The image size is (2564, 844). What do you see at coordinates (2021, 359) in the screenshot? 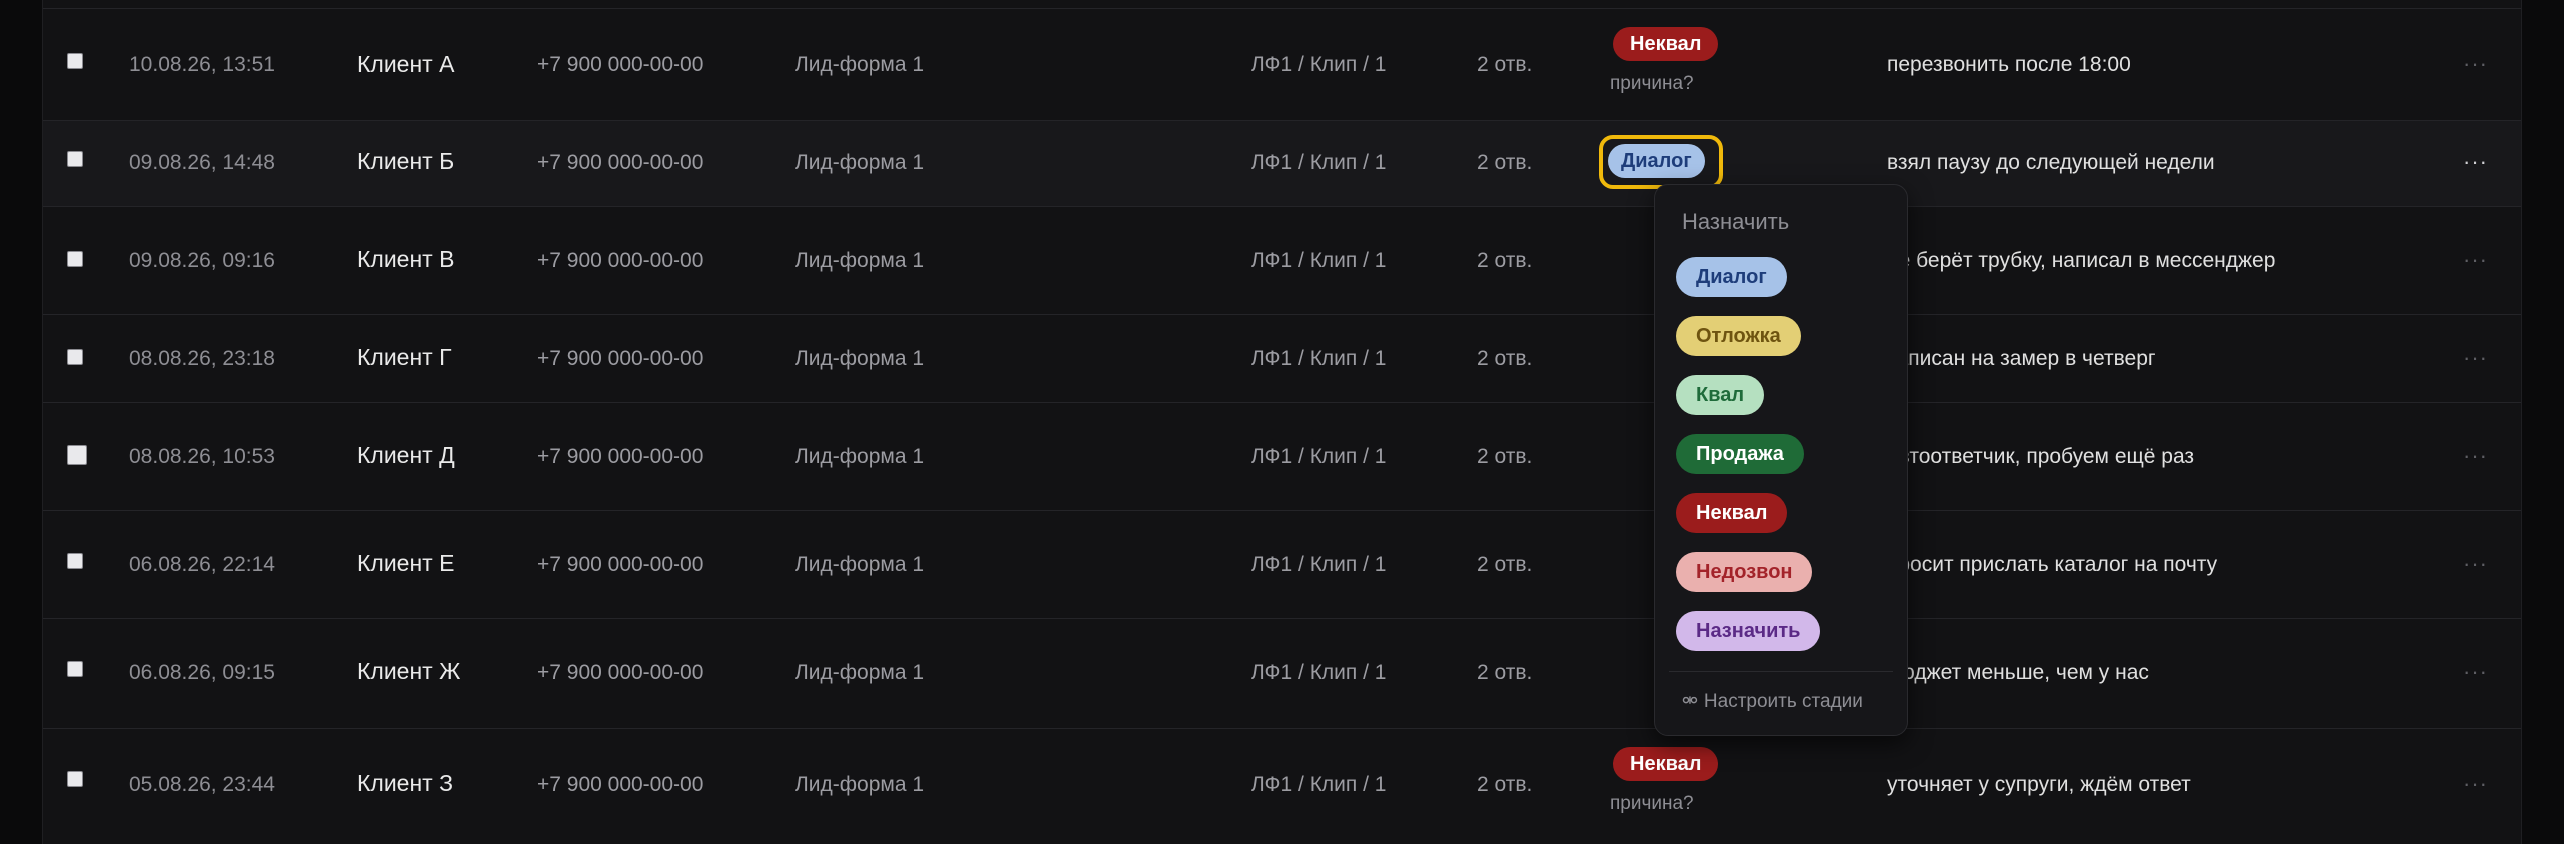
I see `lead-note: записан на замер в четверг` at bounding box center [2021, 359].